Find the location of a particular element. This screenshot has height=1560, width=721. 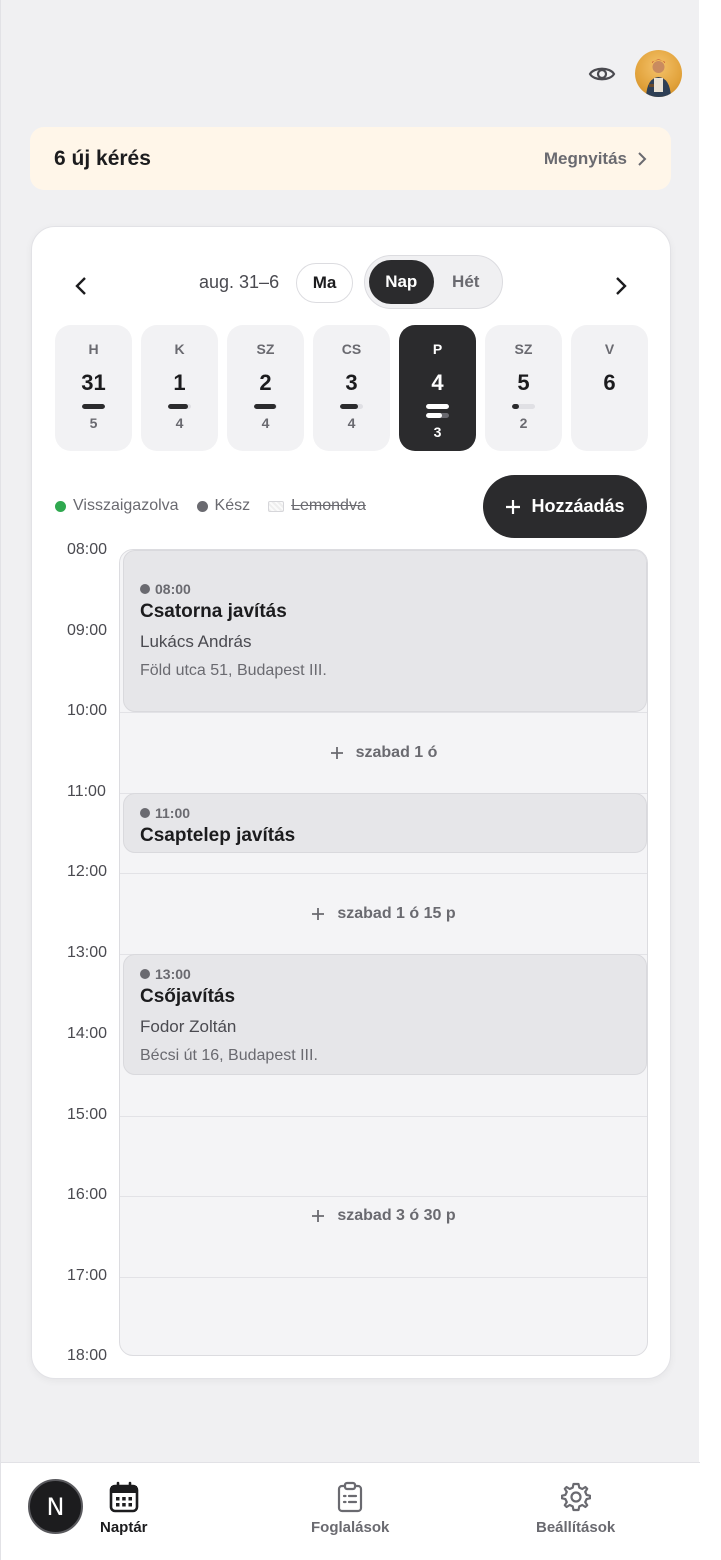

prev-week-button is located at coordinates (81, 286).